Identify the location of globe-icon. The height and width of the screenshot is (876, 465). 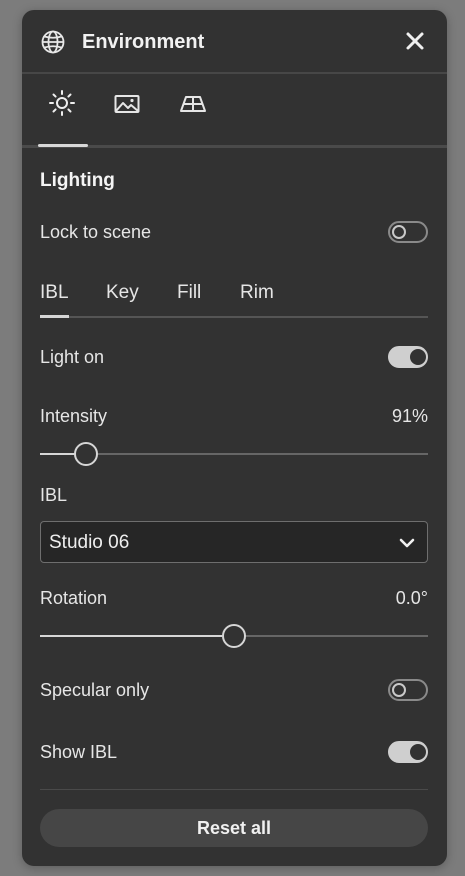
(53, 42).